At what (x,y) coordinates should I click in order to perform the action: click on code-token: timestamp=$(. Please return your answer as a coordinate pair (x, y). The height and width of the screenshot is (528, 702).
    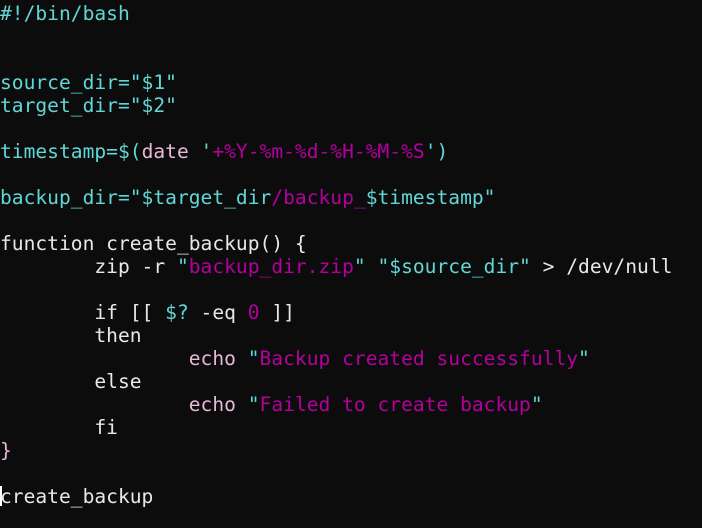
    Looking at the image, I should click on (71, 151).